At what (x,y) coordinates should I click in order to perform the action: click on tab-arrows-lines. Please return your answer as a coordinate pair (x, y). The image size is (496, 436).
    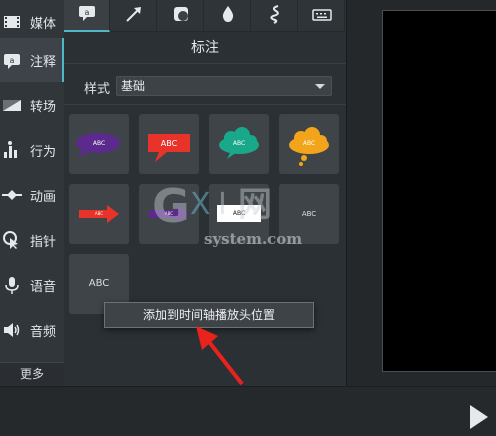
    Looking at the image, I should click on (134, 16).